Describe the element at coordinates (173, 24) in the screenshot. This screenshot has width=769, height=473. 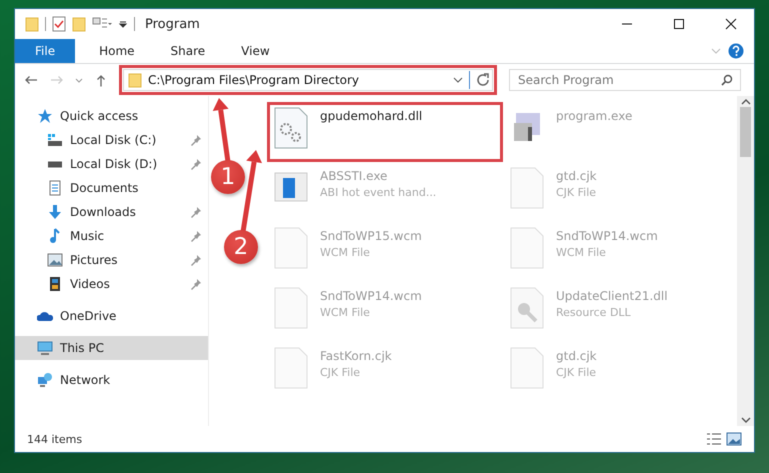
I see `window-title: Program` at that location.